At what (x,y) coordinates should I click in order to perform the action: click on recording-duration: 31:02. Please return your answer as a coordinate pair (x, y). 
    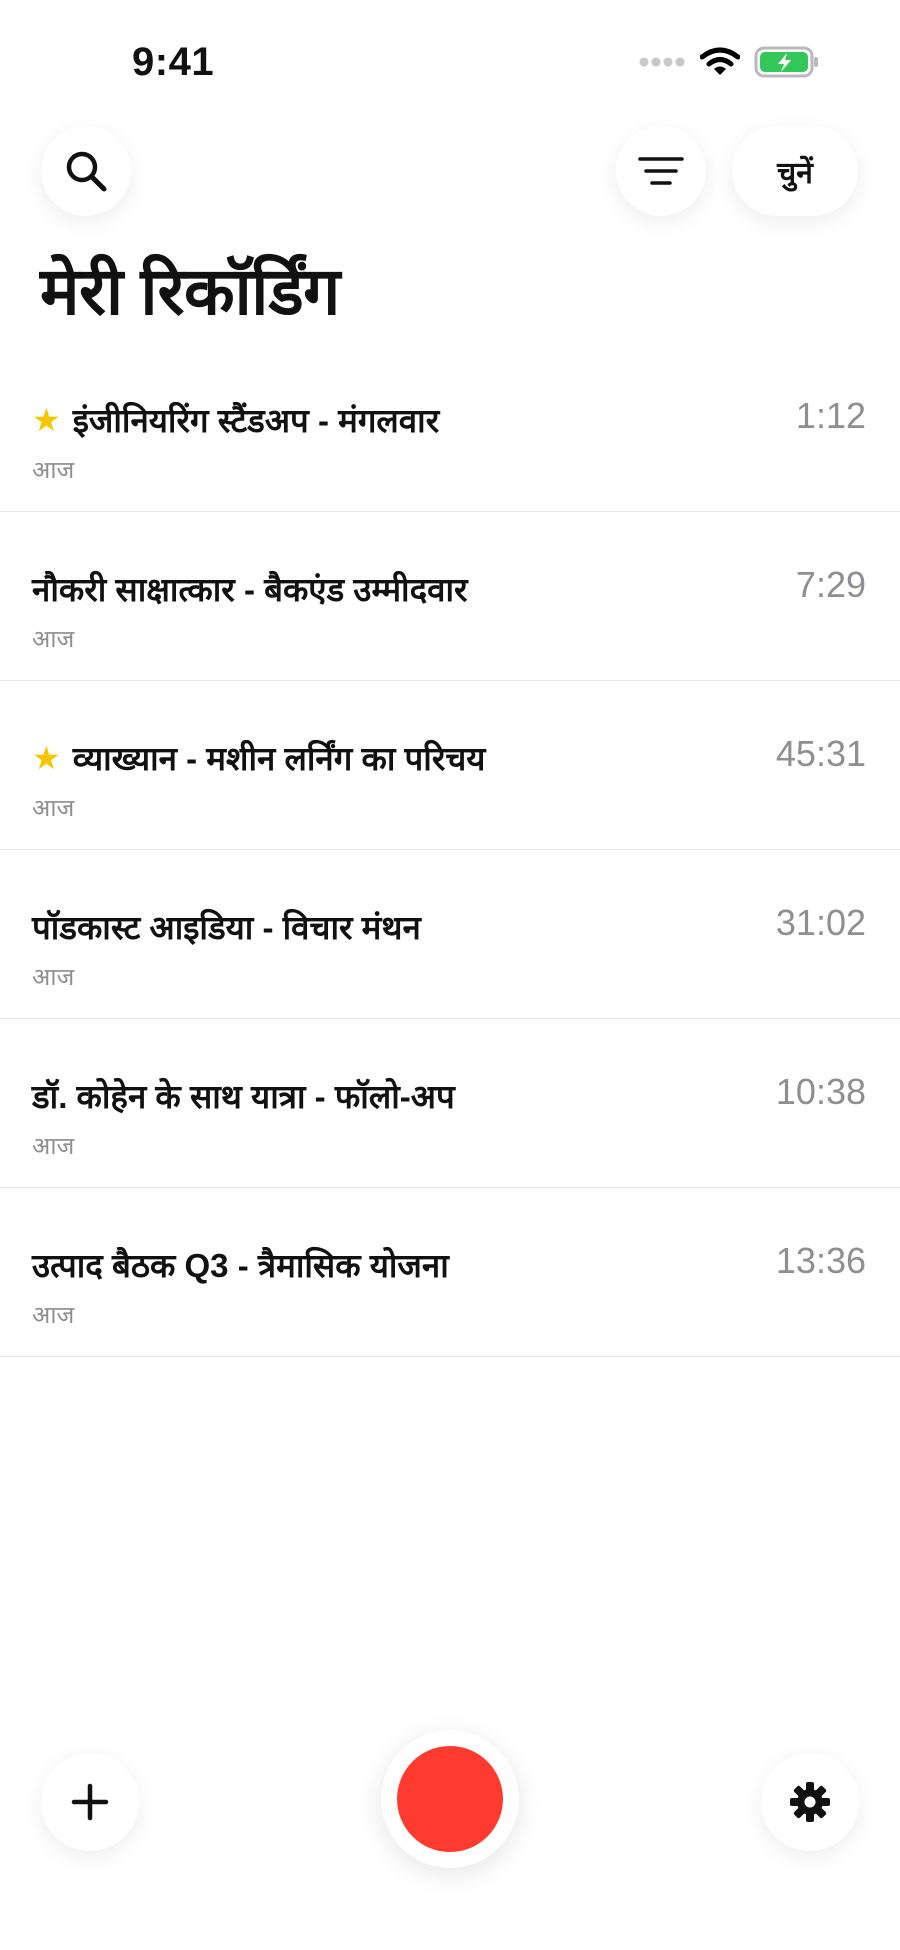
    Looking at the image, I should click on (820, 922).